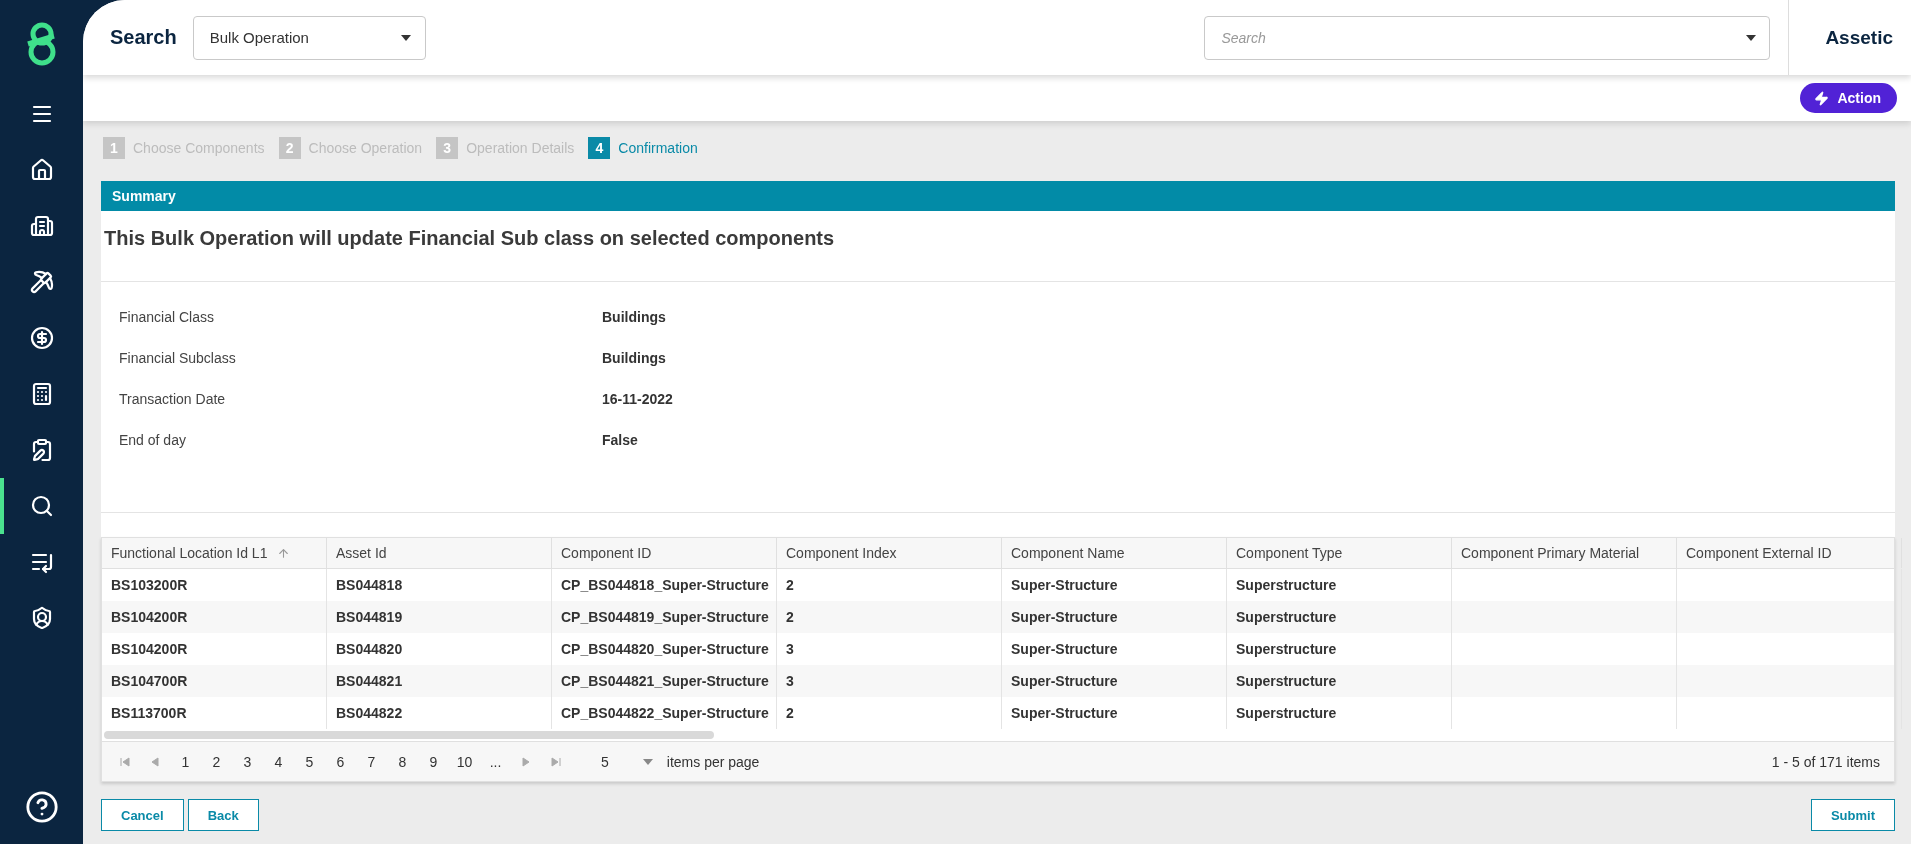 This screenshot has height=844, width=1911. Describe the element at coordinates (409, 735) in the screenshot. I see `scrollbar-thumb` at that location.